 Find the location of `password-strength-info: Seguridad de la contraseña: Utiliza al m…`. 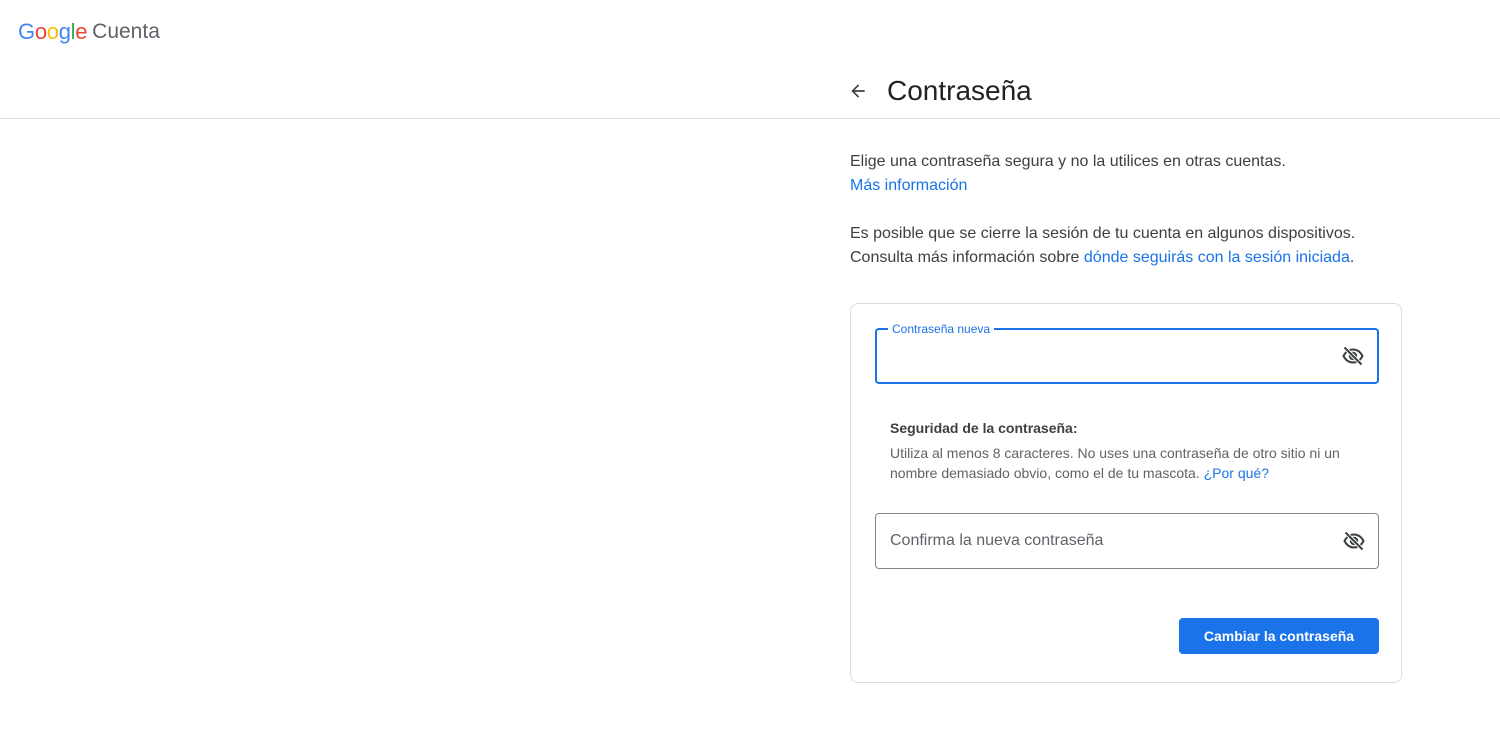

password-strength-info: Seguridad de la contraseña: Utiliza al m… is located at coordinates (1130, 450).